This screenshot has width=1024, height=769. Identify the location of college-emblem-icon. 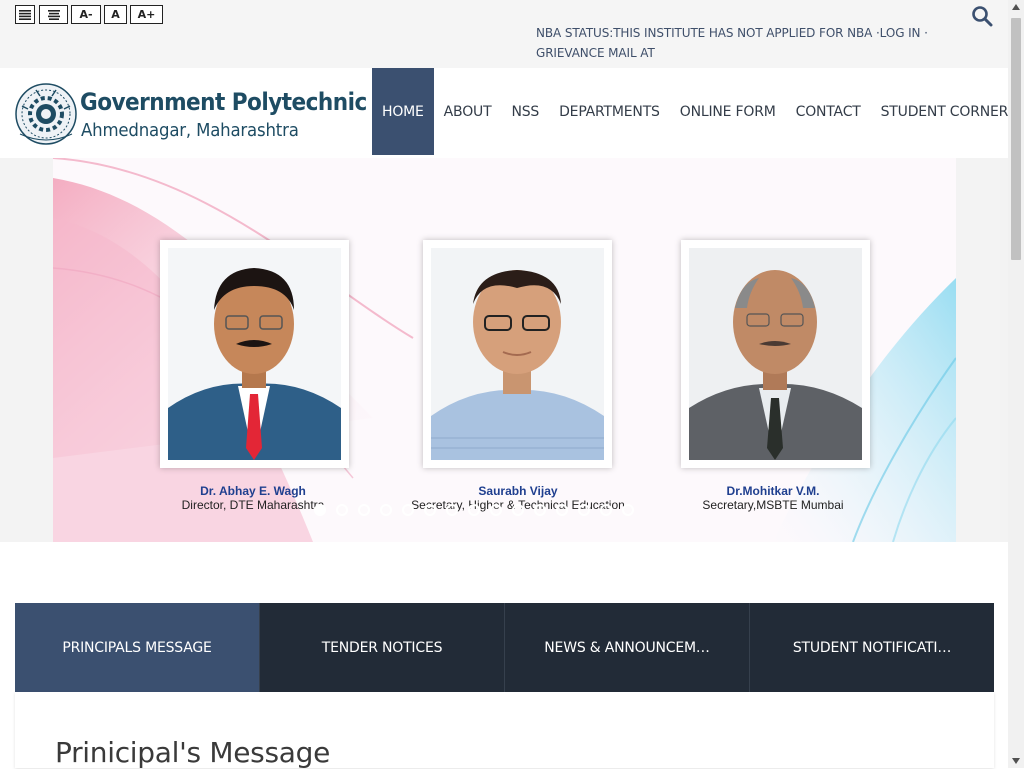
(46, 114).